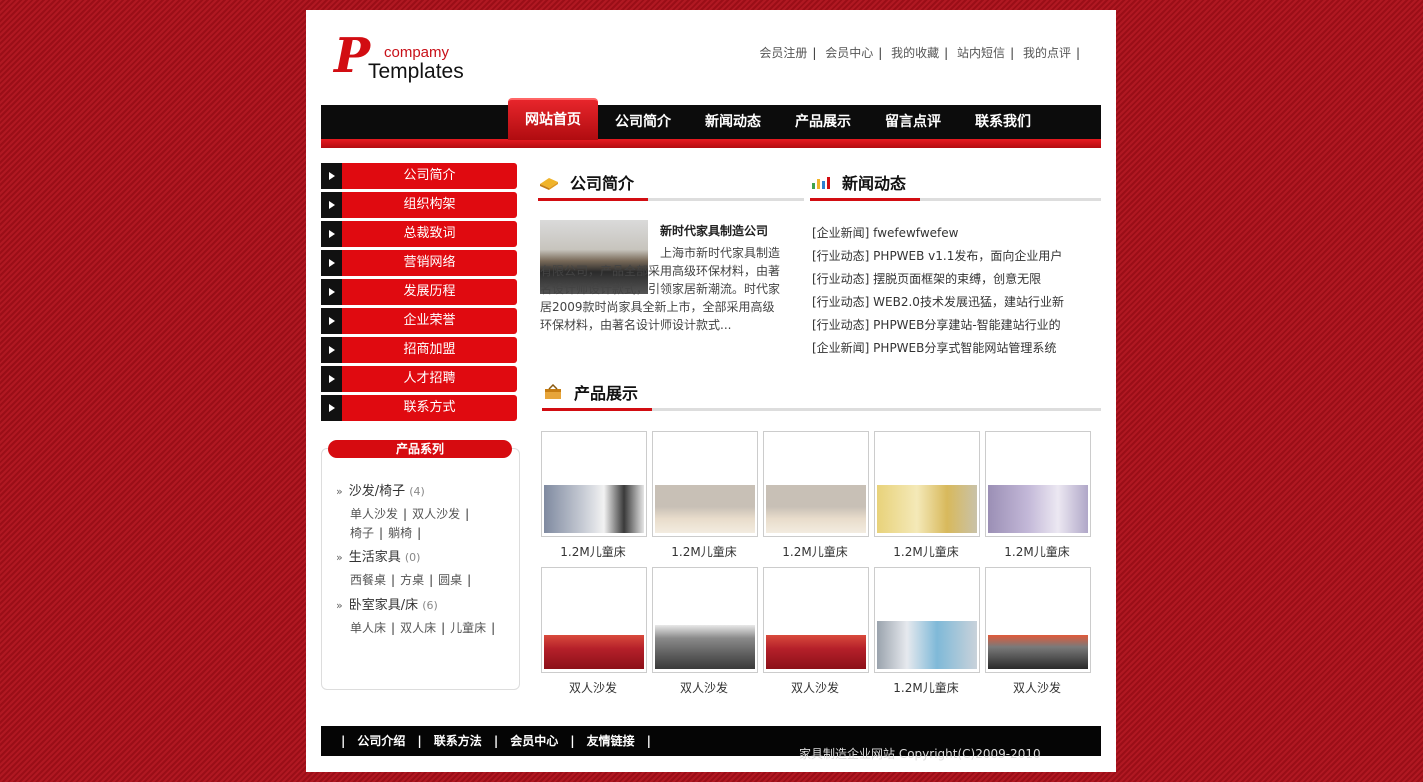 The height and width of the screenshot is (782, 1423). I want to click on news-item: [企业新闻] fwefewfwefew, so click(957, 233).